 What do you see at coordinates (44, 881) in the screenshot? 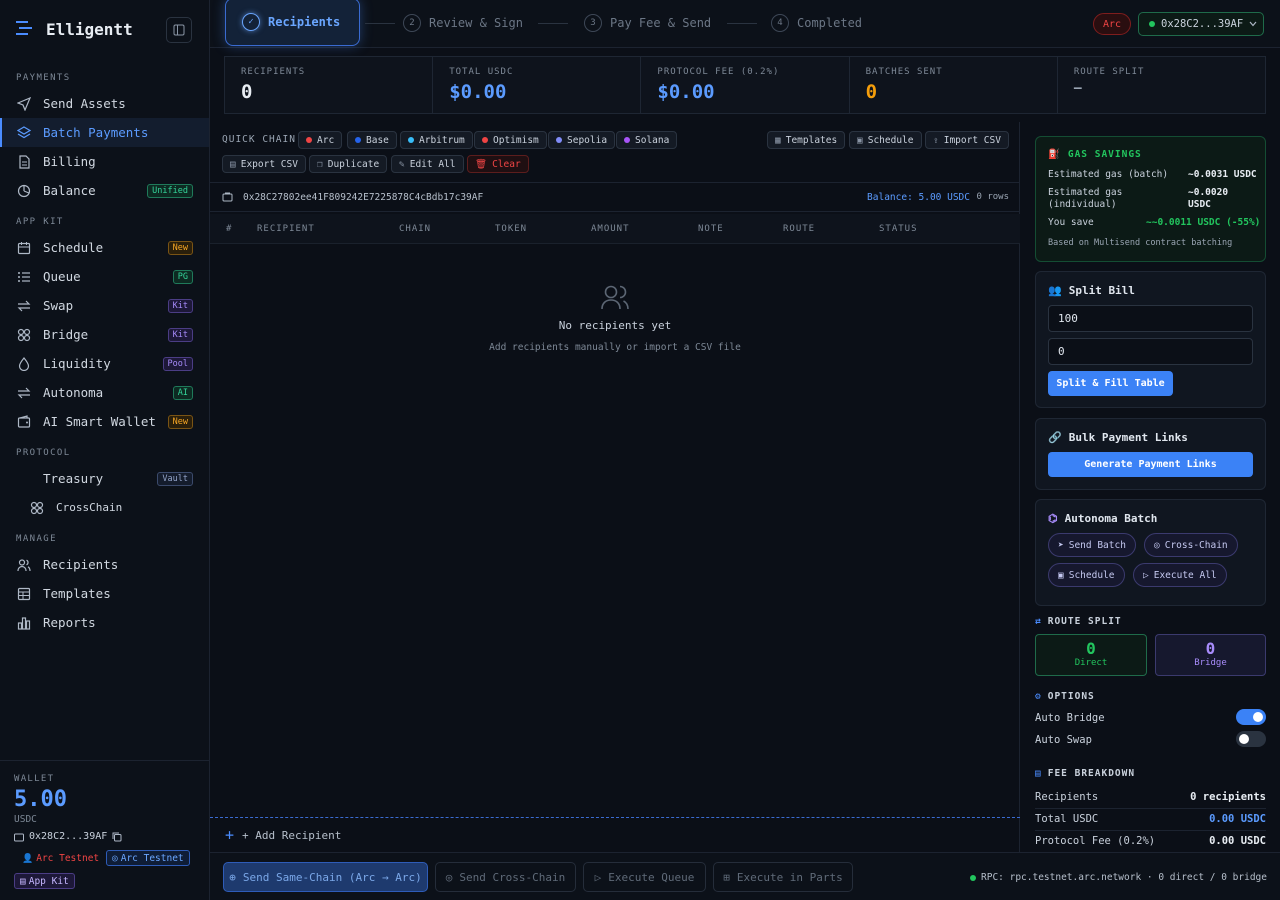
I see `appkit-chip: ▤ App Kit` at bounding box center [44, 881].